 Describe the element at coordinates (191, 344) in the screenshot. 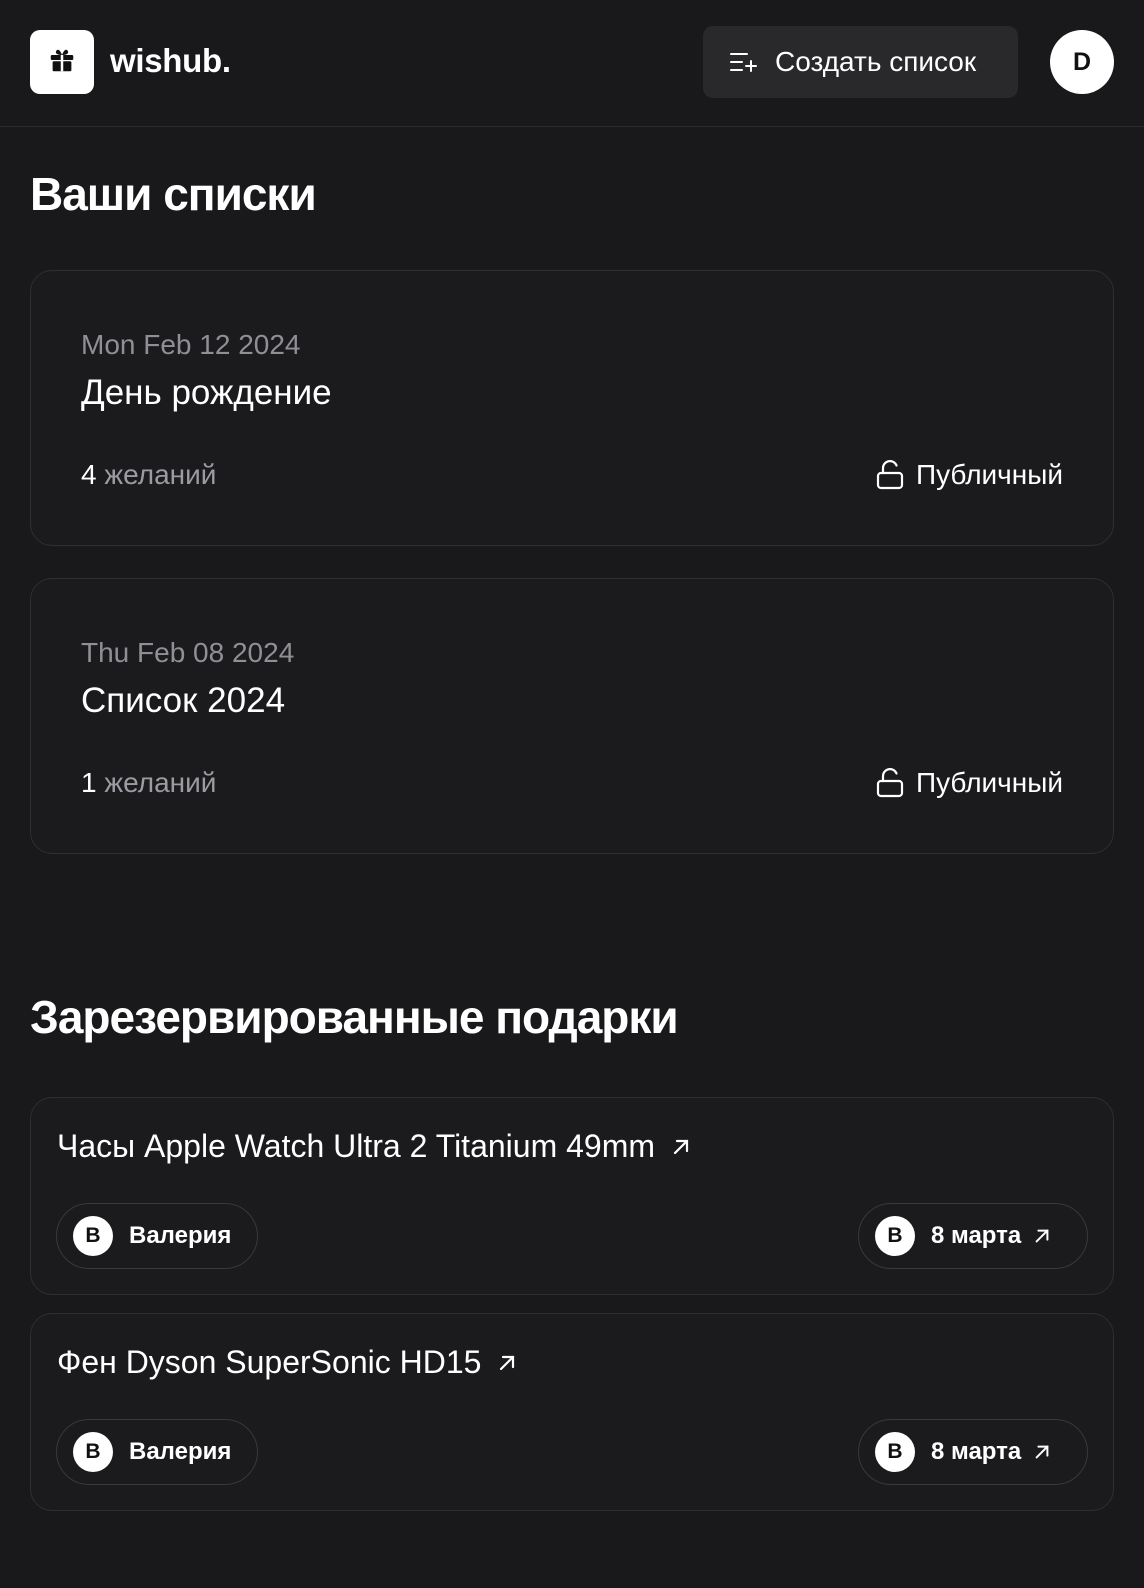

I see `list-date: Mon Feb 12 2024` at that location.